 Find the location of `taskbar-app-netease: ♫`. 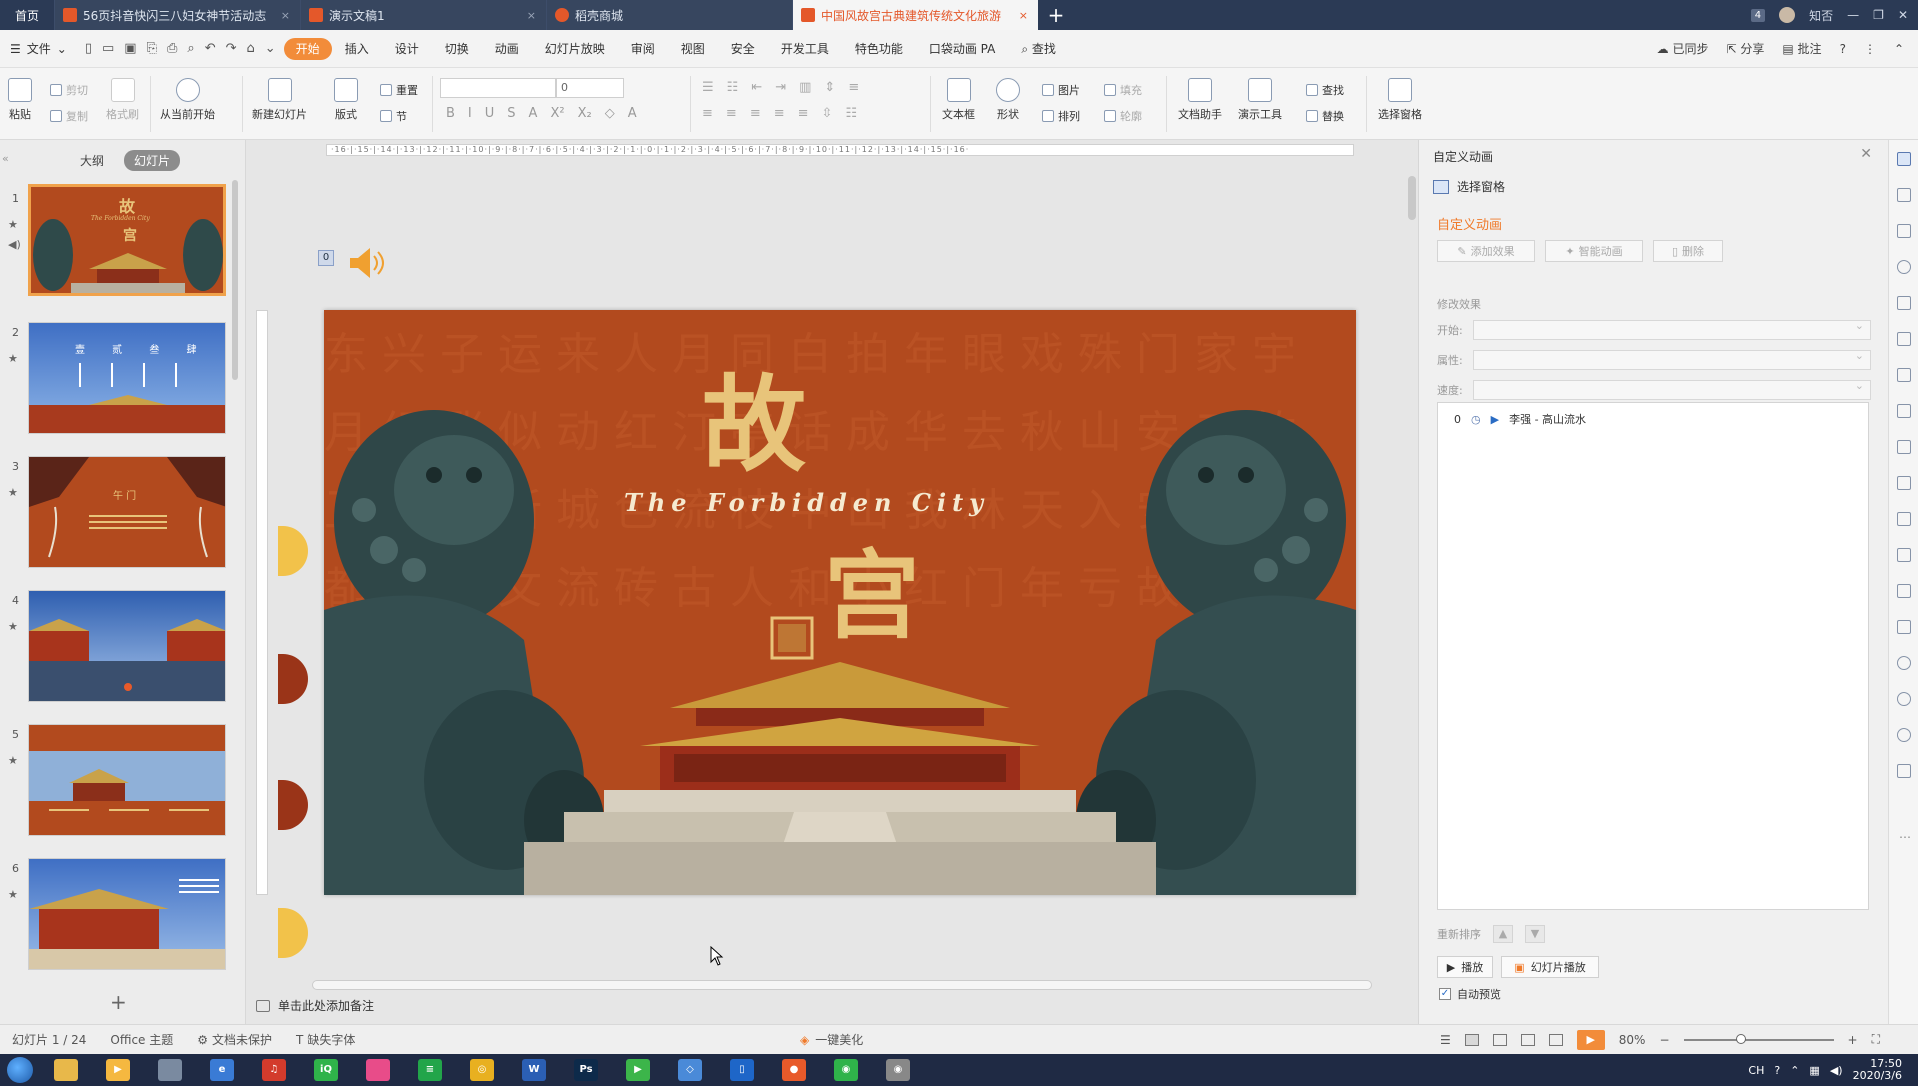

taskbar-app-netease: ♫ is located at coordinates (274, 1070).